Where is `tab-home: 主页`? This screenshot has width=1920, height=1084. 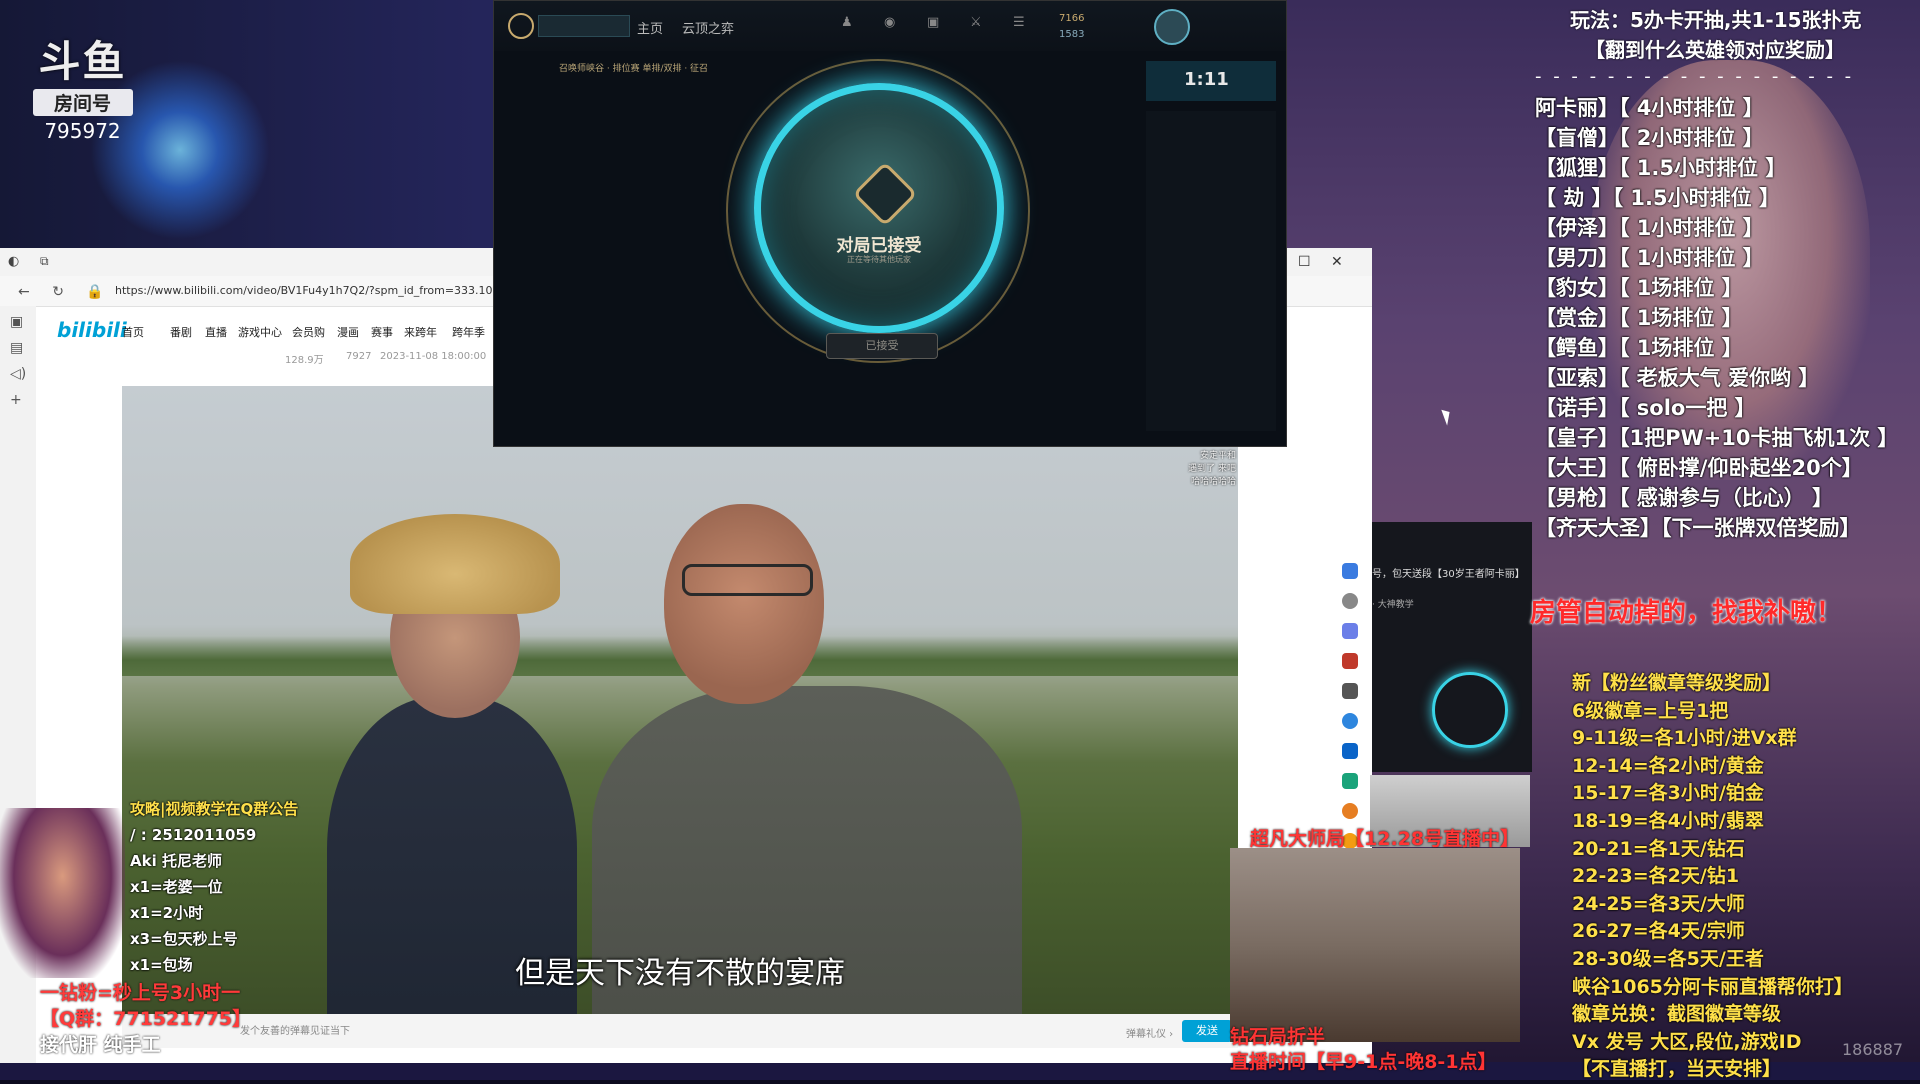 tab-home: 主页 is located at coordinates (650, 27).